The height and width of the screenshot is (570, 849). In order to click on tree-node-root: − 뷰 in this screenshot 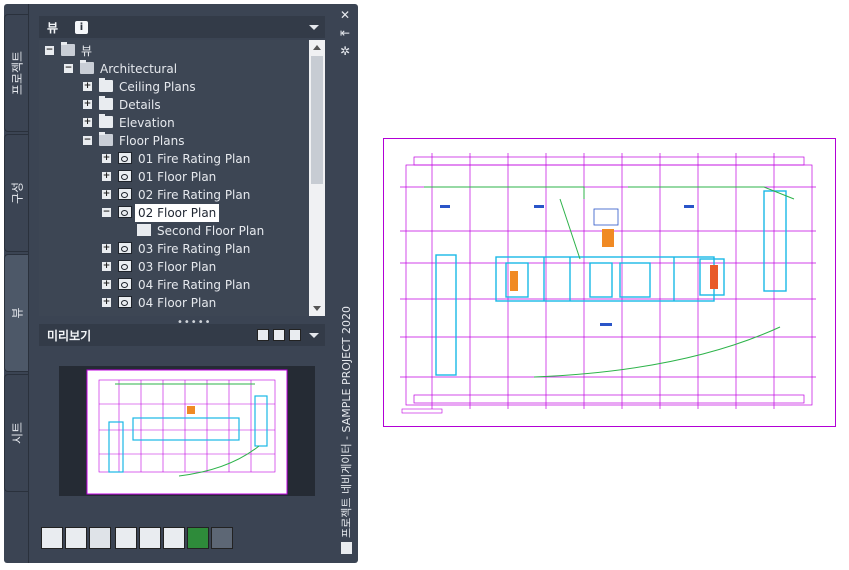, I will do `click(174, 51)`.